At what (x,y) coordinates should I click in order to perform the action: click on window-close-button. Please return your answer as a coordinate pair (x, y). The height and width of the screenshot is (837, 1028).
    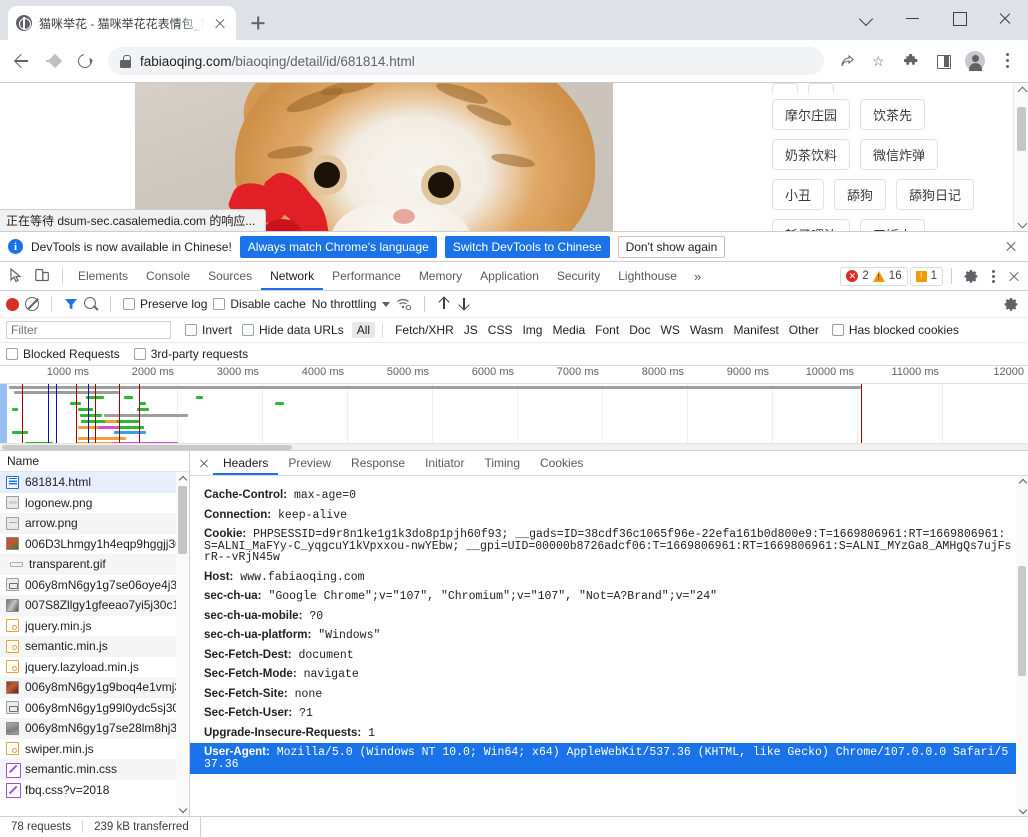
    Looking at the image, I should click on (1005, 18).